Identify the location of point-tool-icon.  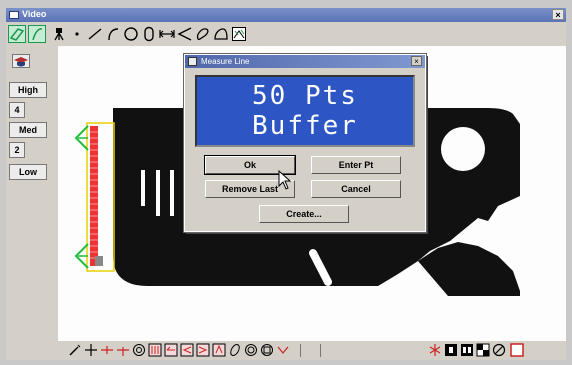
(77, 34).